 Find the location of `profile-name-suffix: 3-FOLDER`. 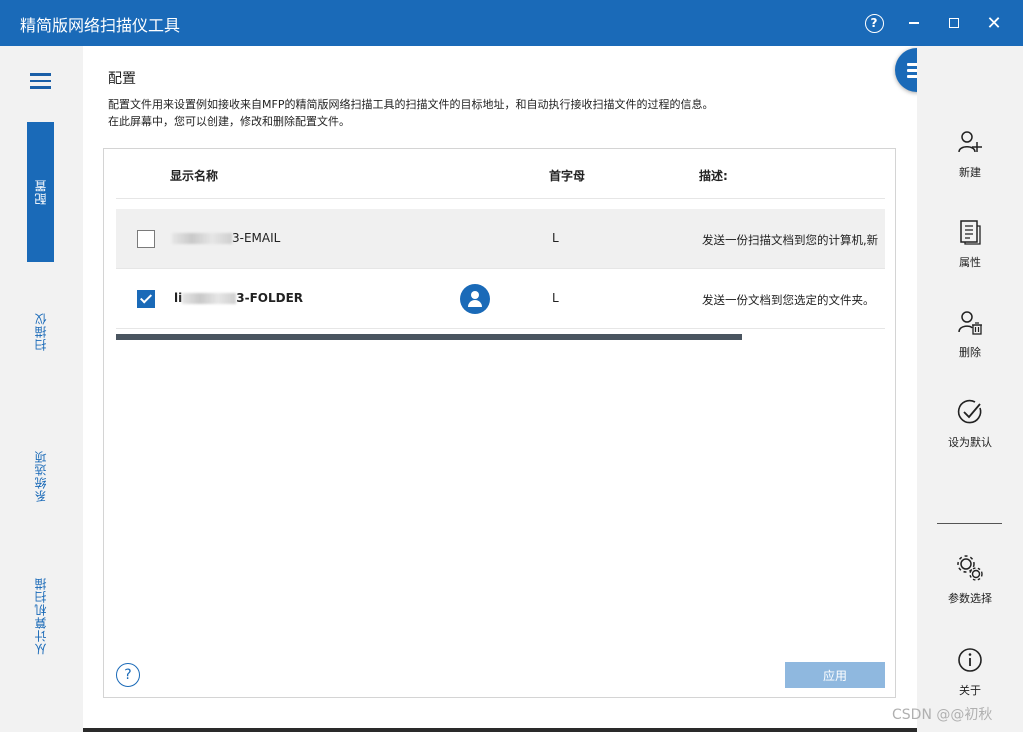

profile-name-suffix: 3-FOLDER is located at coordinates (270, 298).